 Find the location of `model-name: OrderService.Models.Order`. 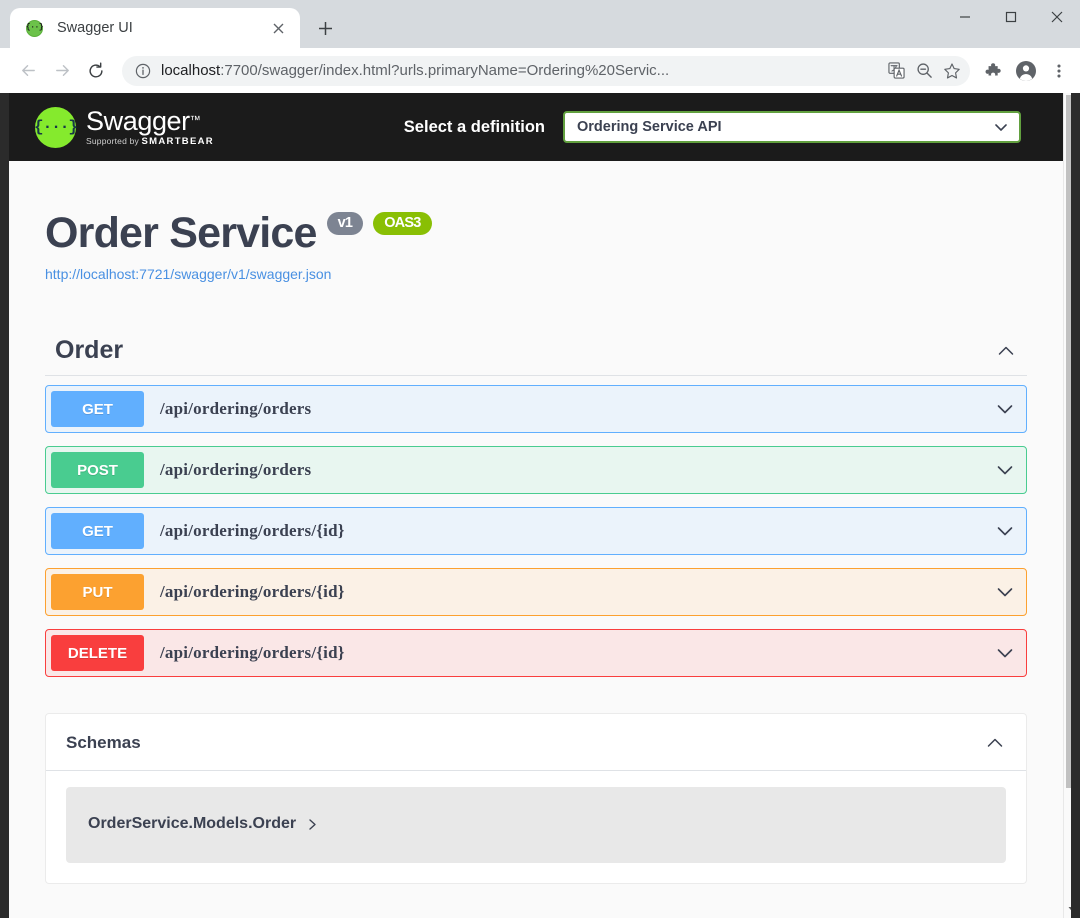

model-name: OrderService.Models.Order is located at coordinates (192, 823).